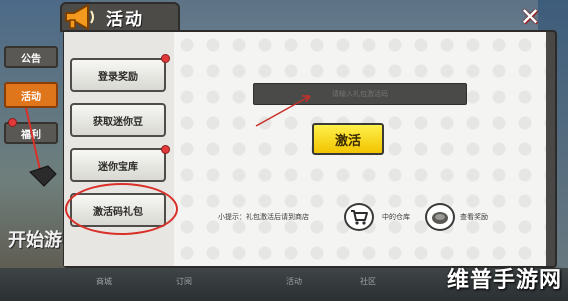 This screenshot has height=301, width=568. Describe the element at coordinates (121, 209) in the screenshot. I see `highlight-circle-annotation` at that location.